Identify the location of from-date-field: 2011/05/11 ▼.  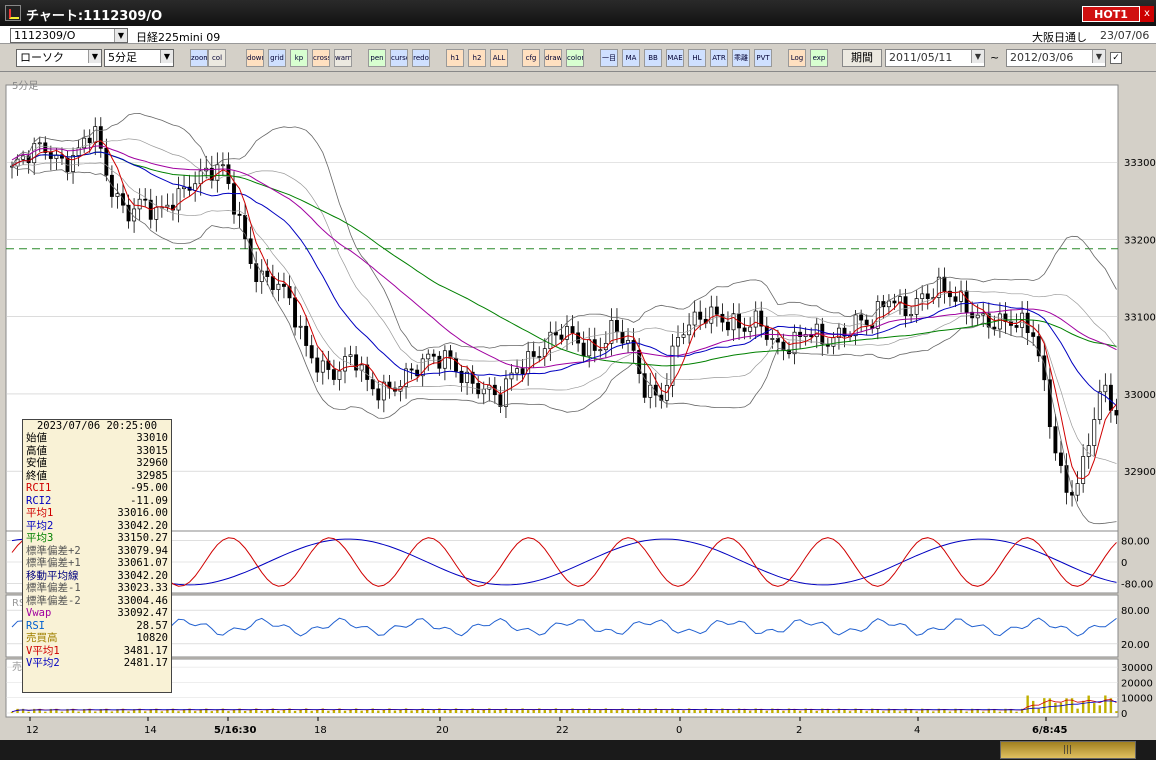
(935, 58).